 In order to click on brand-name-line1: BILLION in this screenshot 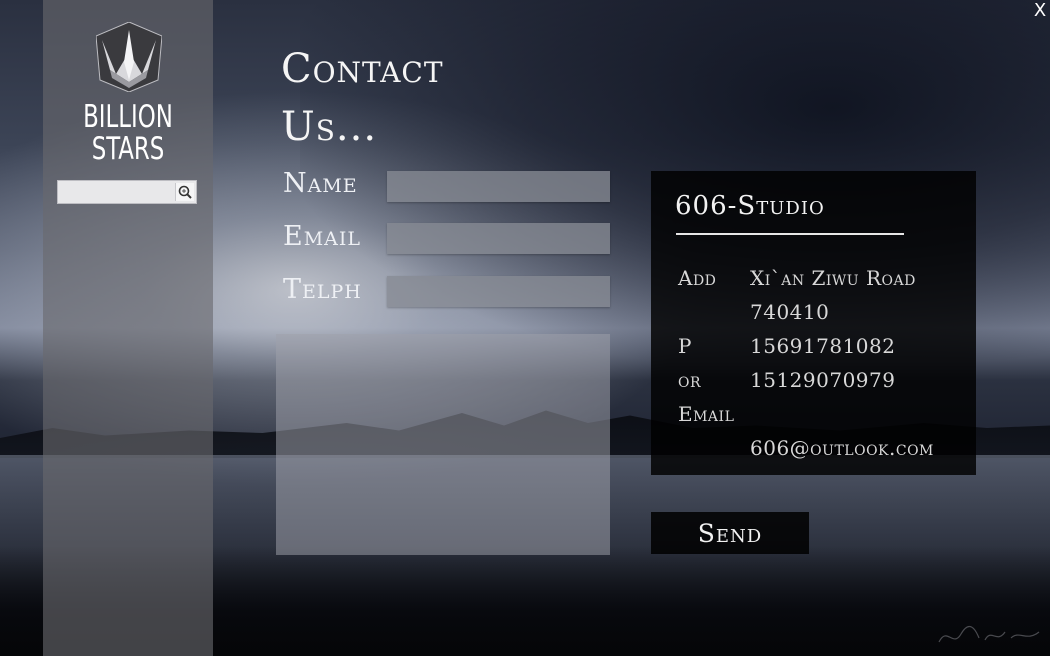, I will do `click(128, 117)`.